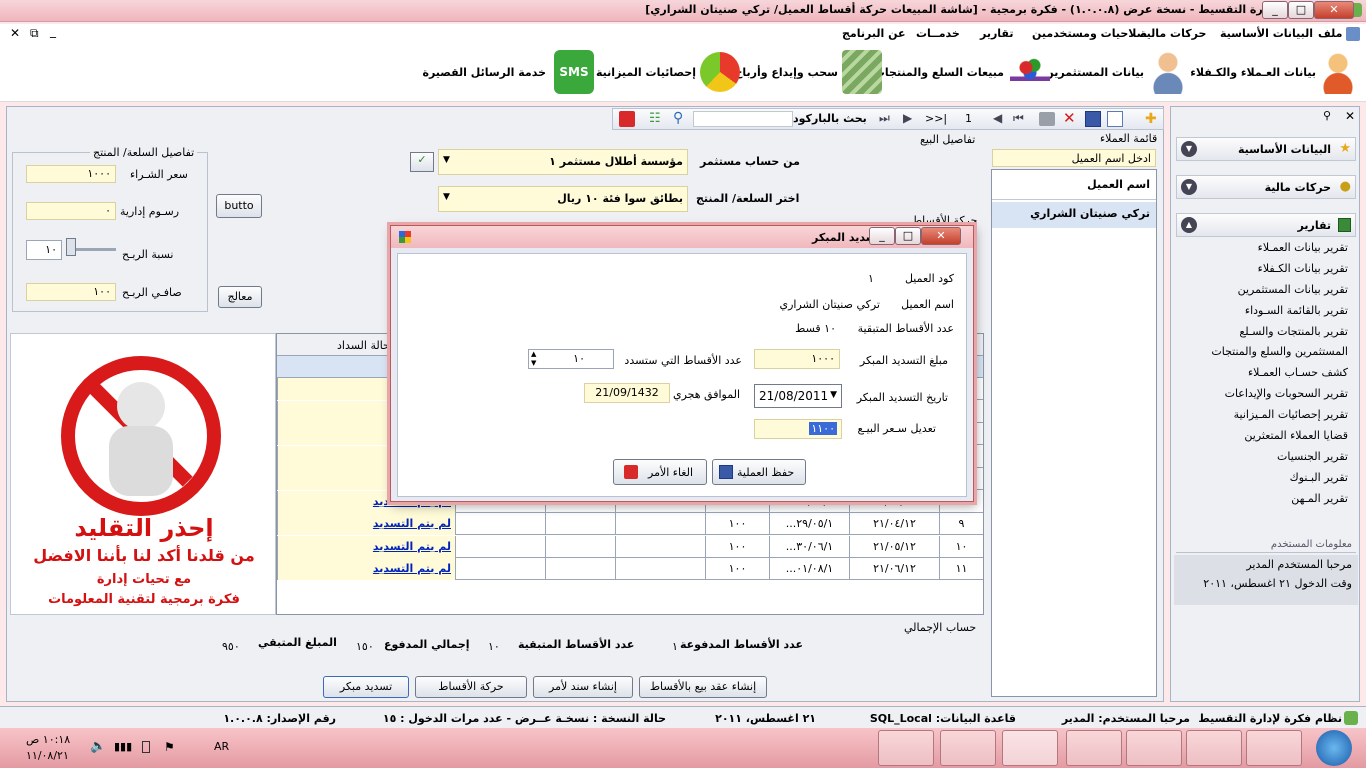 The height and width of the screenshot is (768, 1366). What do you see at coordinates (1030, 72) in the screenshot?
I see `cart-icon` at bounding box center [1030, 72].